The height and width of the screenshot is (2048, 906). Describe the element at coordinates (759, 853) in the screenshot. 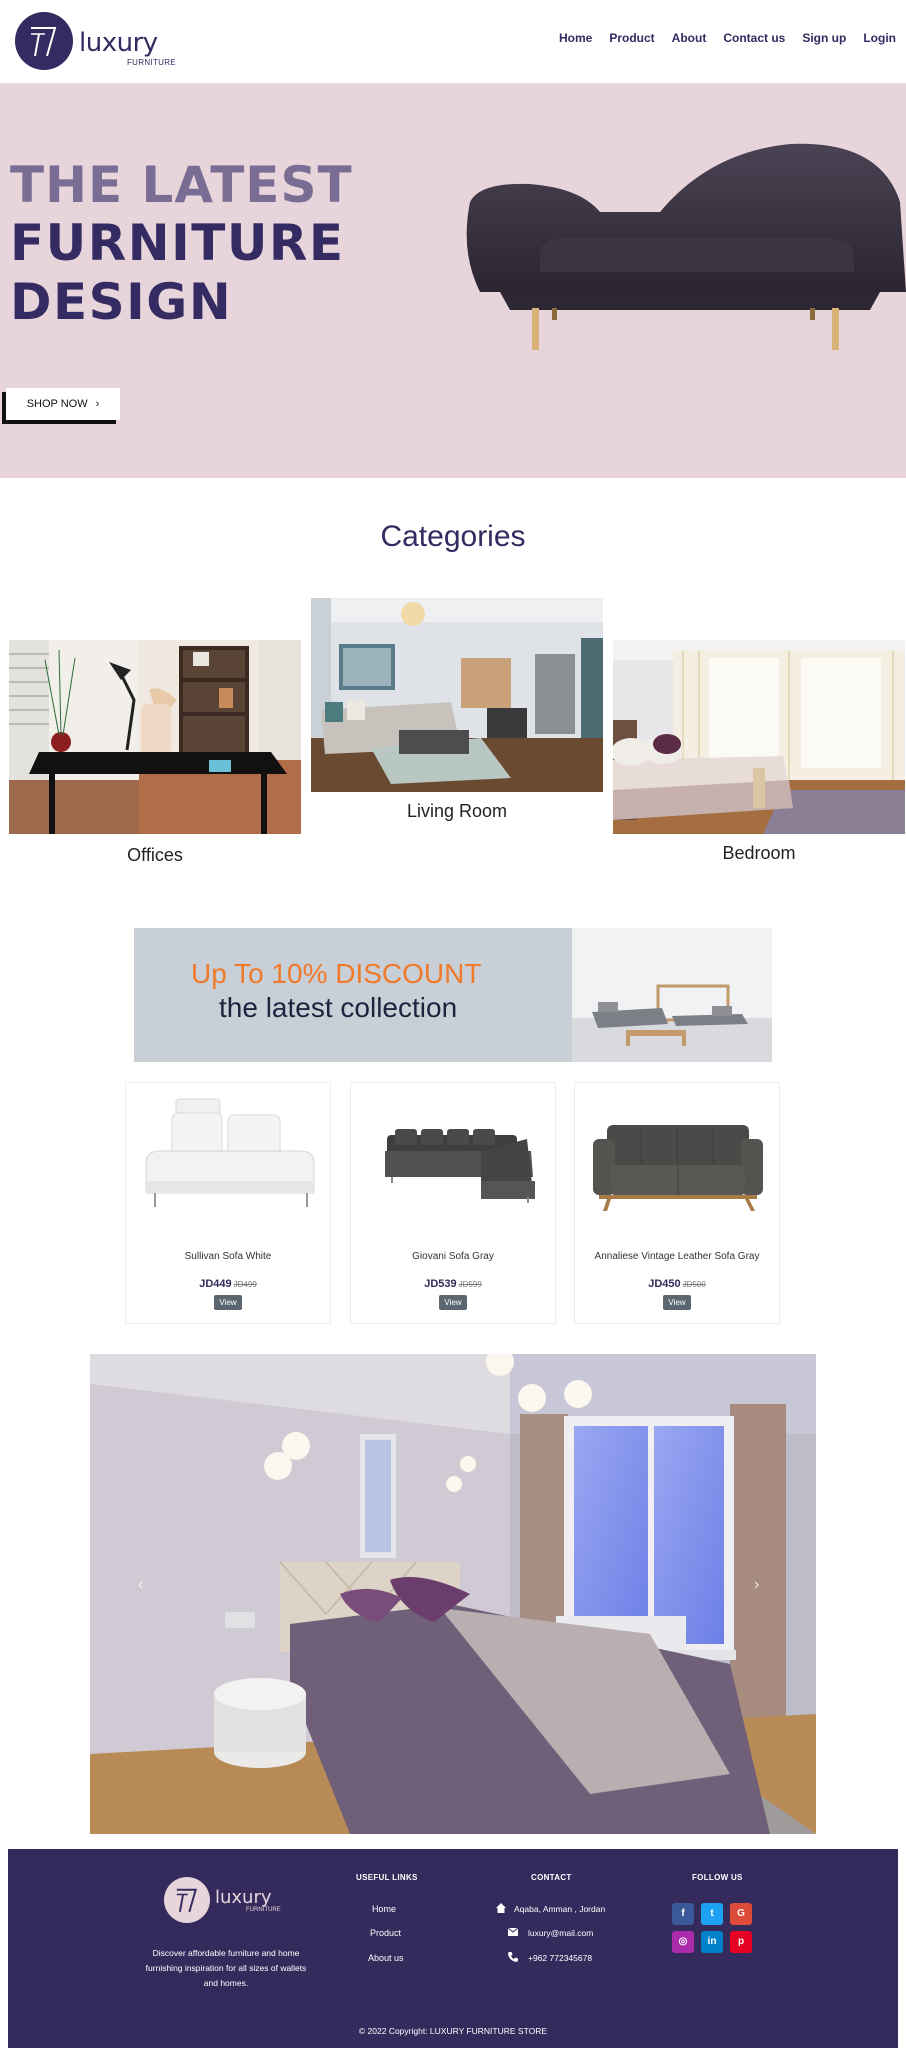

I see `category-bedroom-label: Bedroom` at that location.